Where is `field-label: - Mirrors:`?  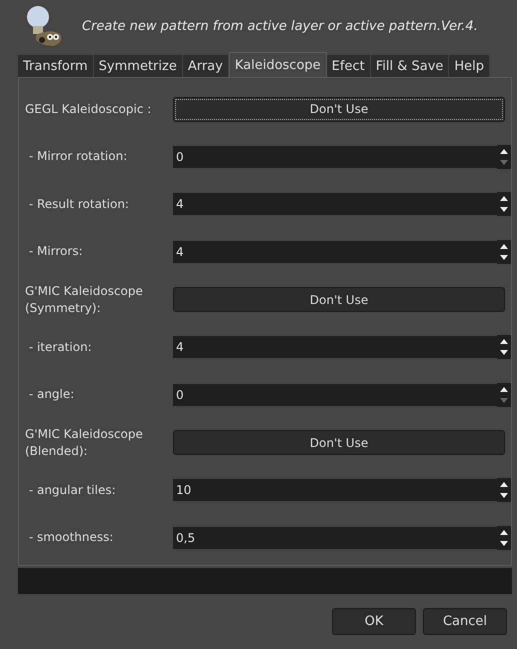 field-label: - Mirrors: is located at coordinates (56, 251).